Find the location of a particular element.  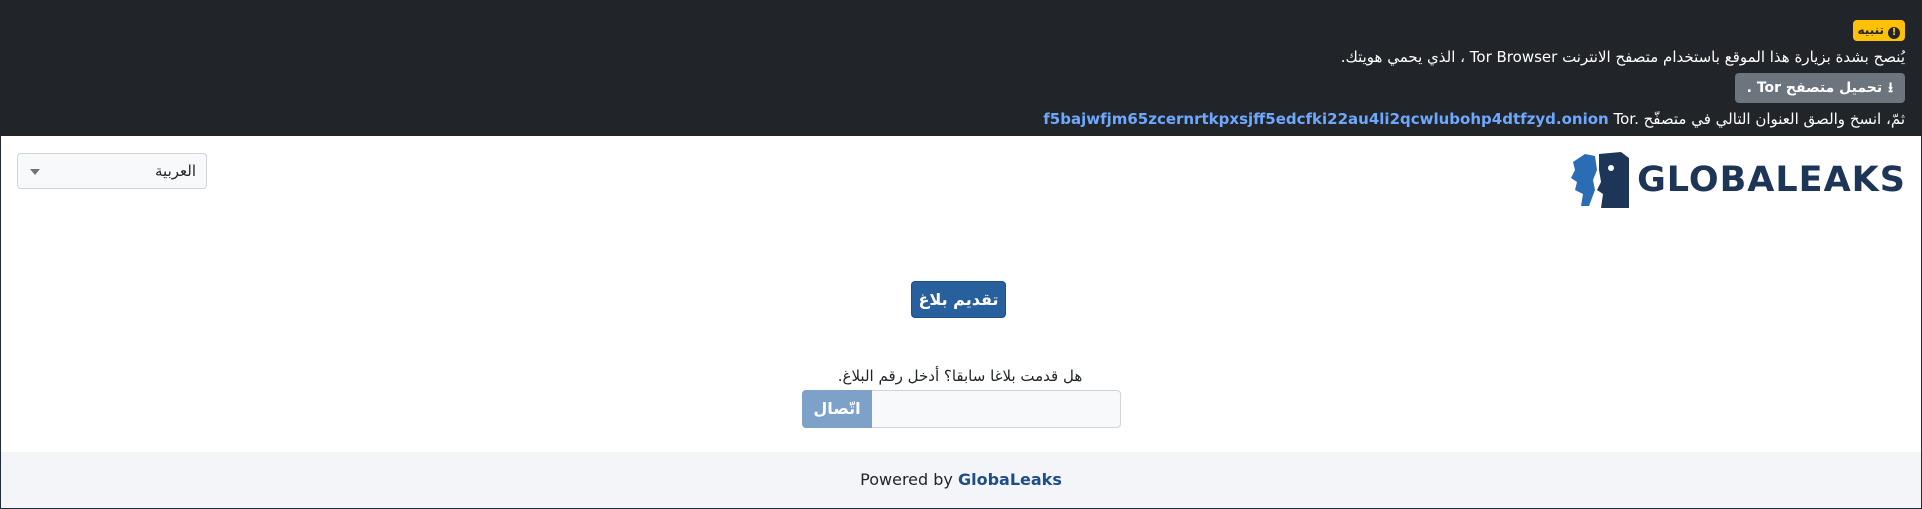

tor-text-after: ، الذي يحمي هويتك. is located at coordinates (1402, 57).